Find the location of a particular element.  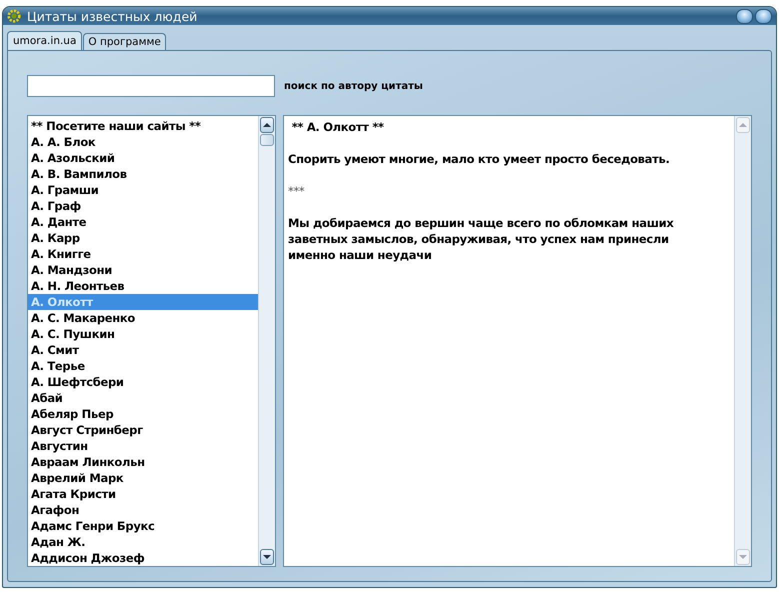

author-list-item: А. Граф is located at coordinates (143, 206).